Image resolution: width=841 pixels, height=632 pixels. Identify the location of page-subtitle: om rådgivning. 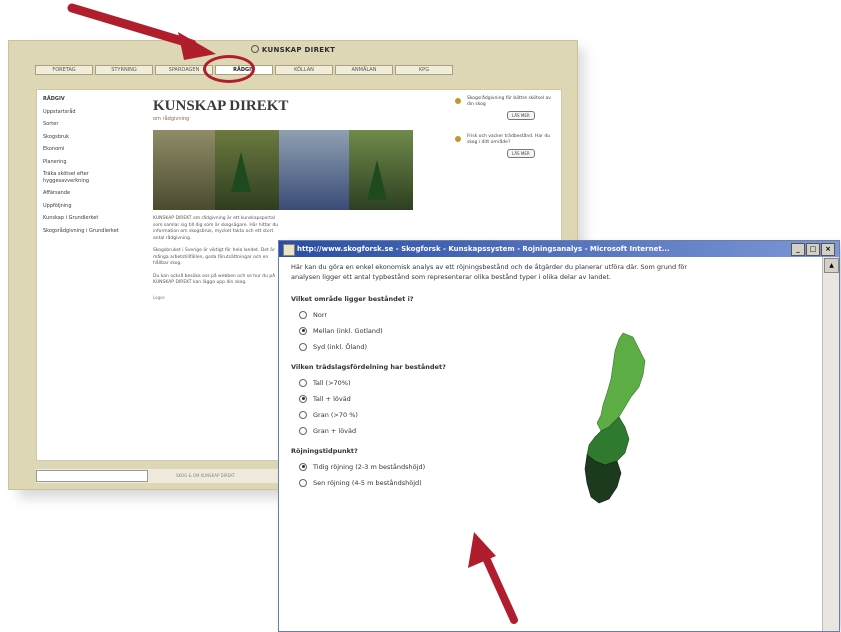
(171, 119).